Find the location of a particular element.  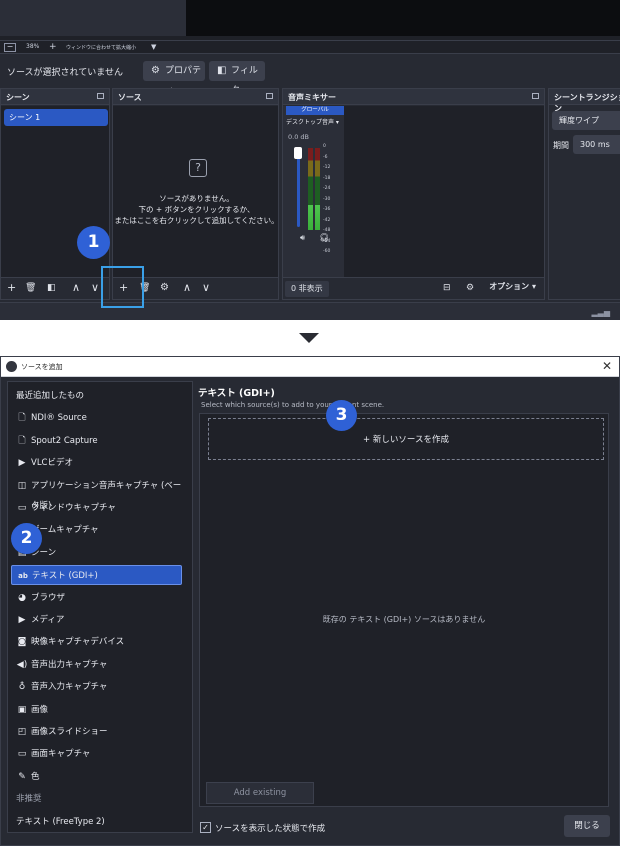

sources-dock-title: ソース is located at coordinates (195, 97).